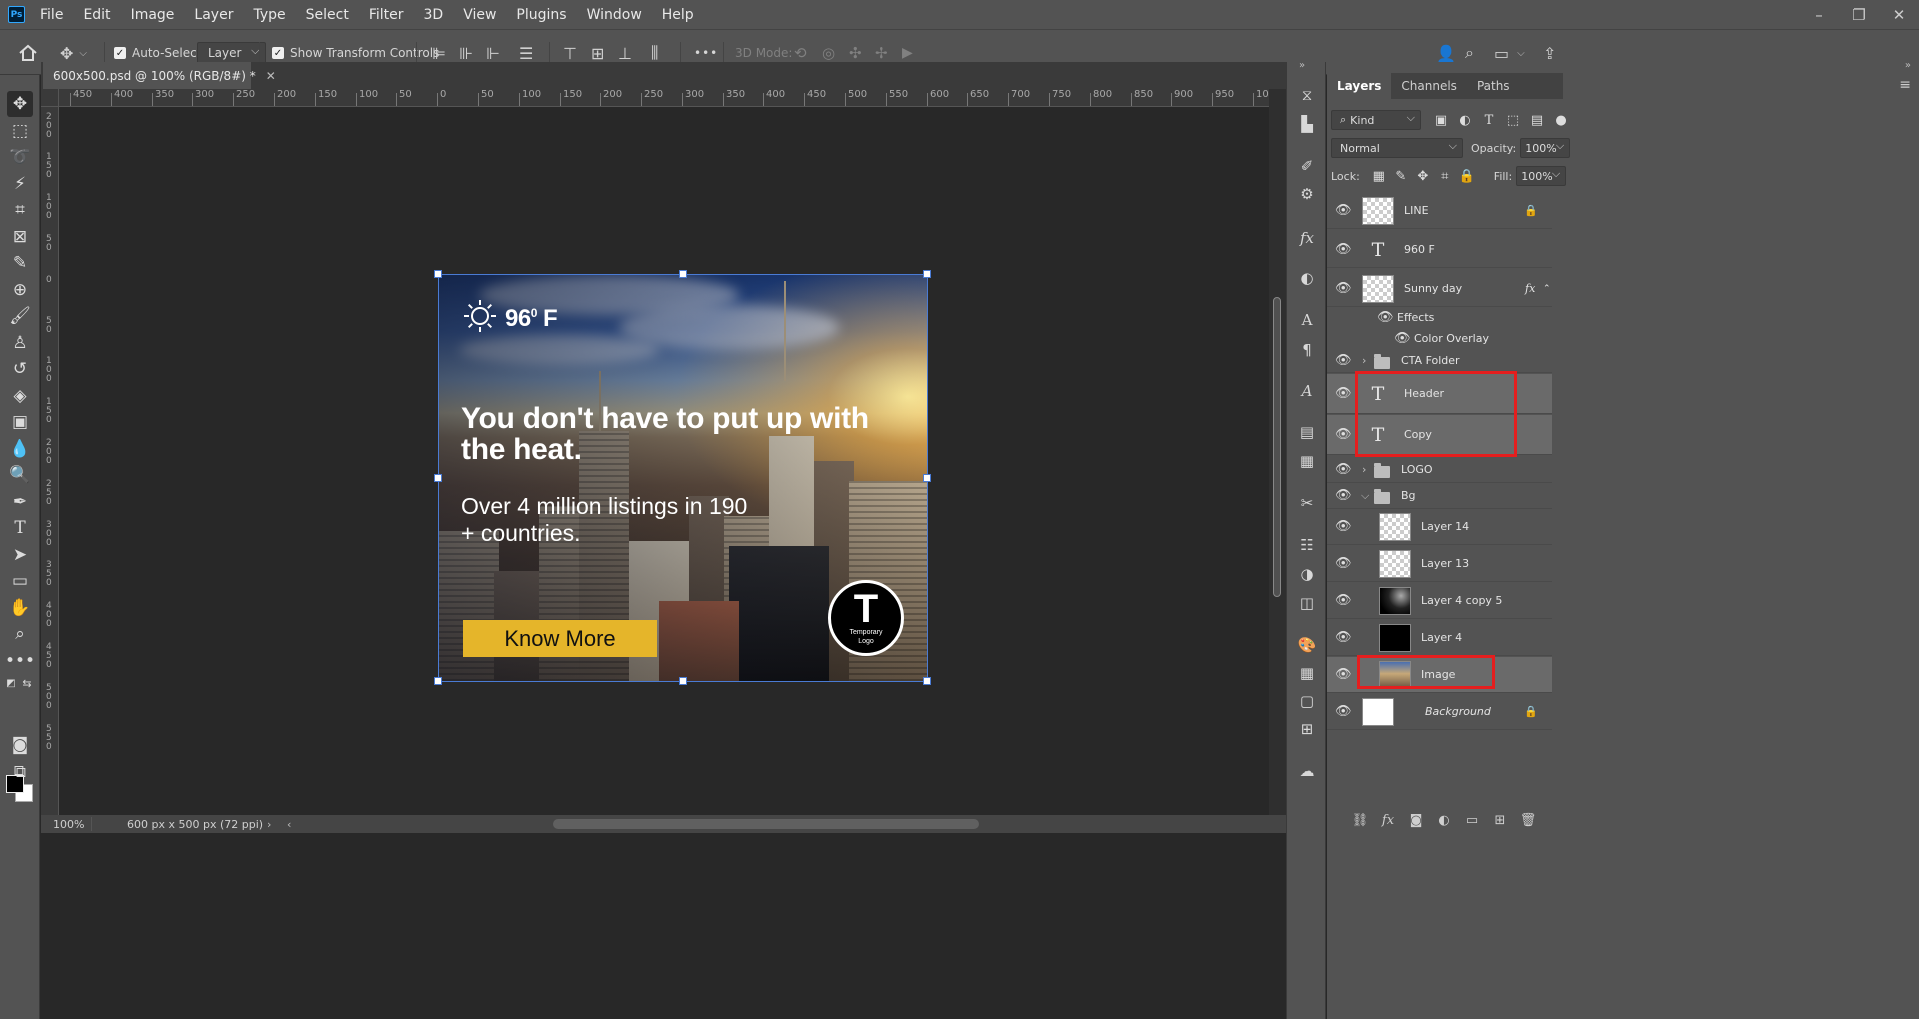 This screenshot has height=1019, width=1919. Describe the element at coordinates (1365, 496) in the screenshot. I see `chevron-down-icon: ⌵` at that location.